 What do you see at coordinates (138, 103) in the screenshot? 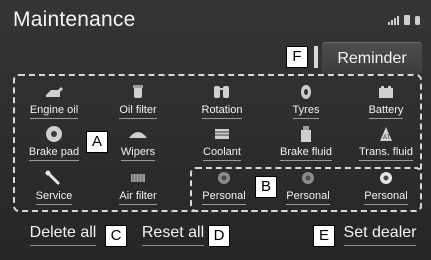
I see `item-oil-filter: Oil filter` at bounding box center [138, 103].